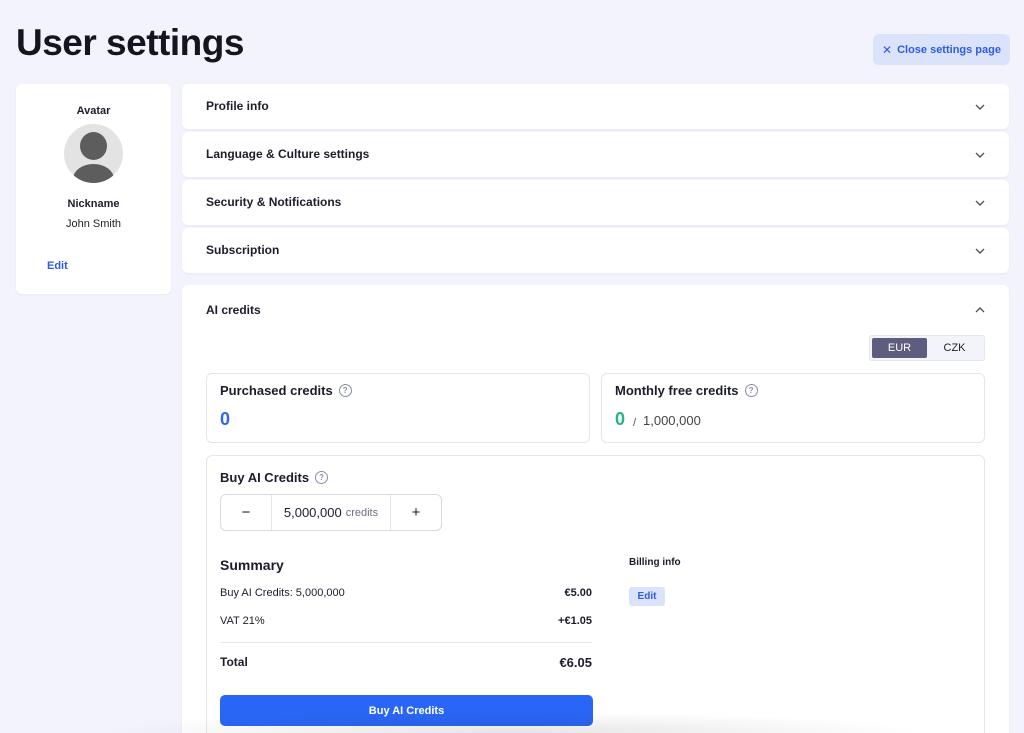 The image size is (1024, 733). Describe the element at coordinates (282, 593) in the screenshot. I see `summary-row-label: Buy AI Credits: 5,000,000` at that location.